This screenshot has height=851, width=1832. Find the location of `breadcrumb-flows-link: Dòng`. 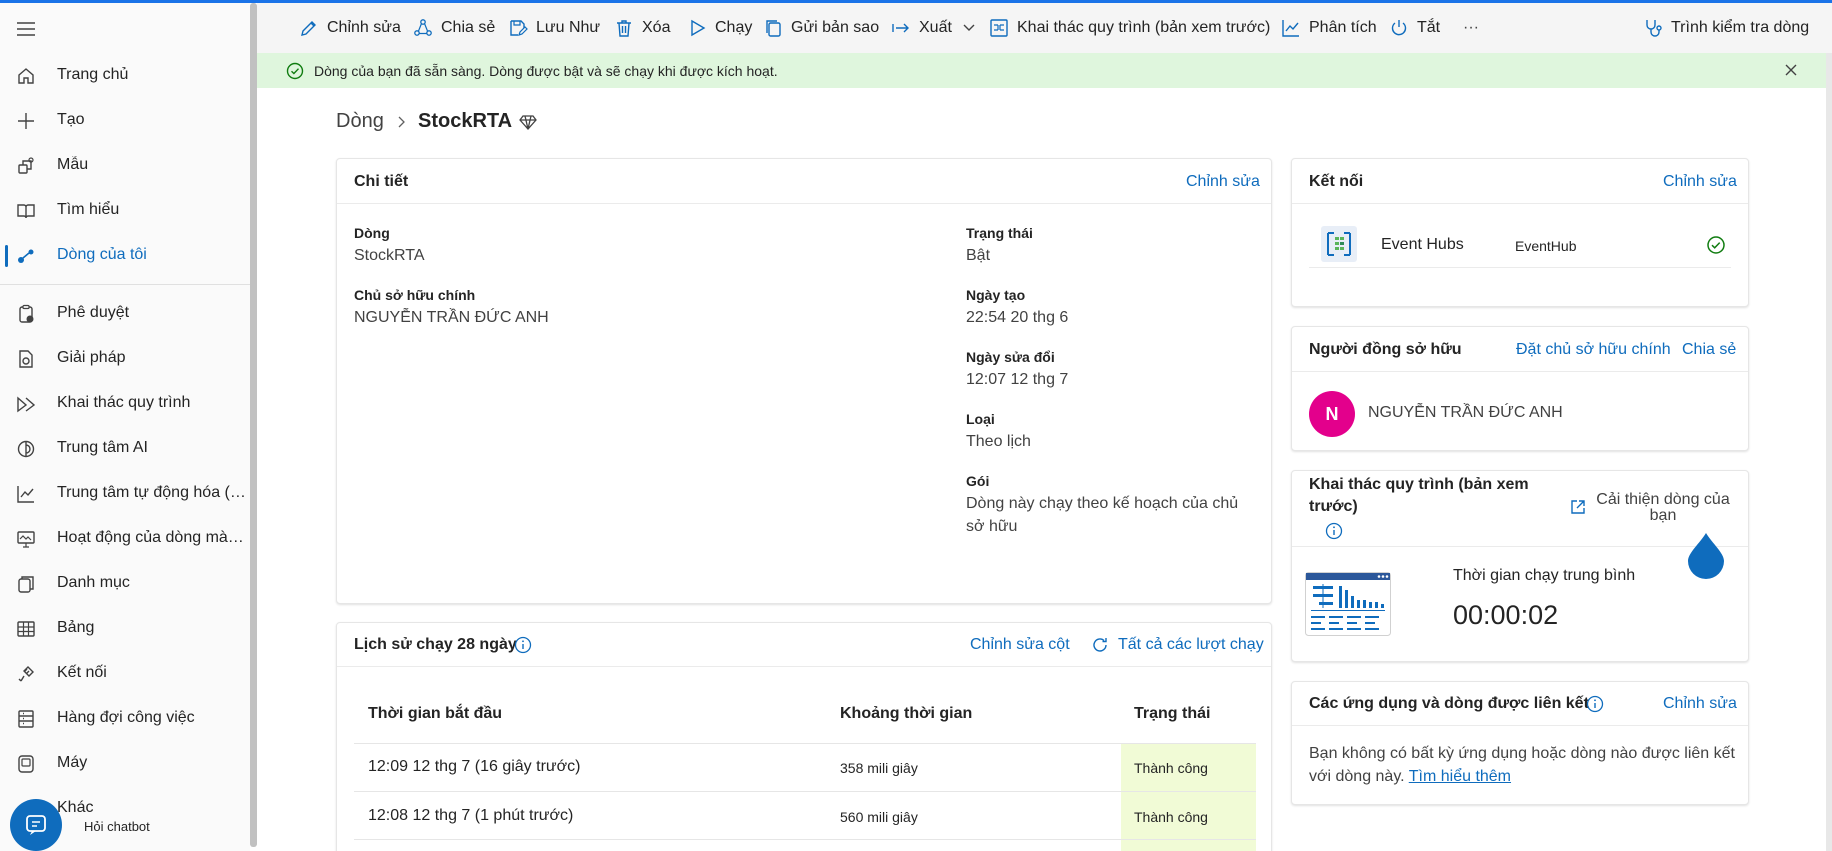

breadcrumb-flows-link: Dòng is located at coordinates (360, 121).